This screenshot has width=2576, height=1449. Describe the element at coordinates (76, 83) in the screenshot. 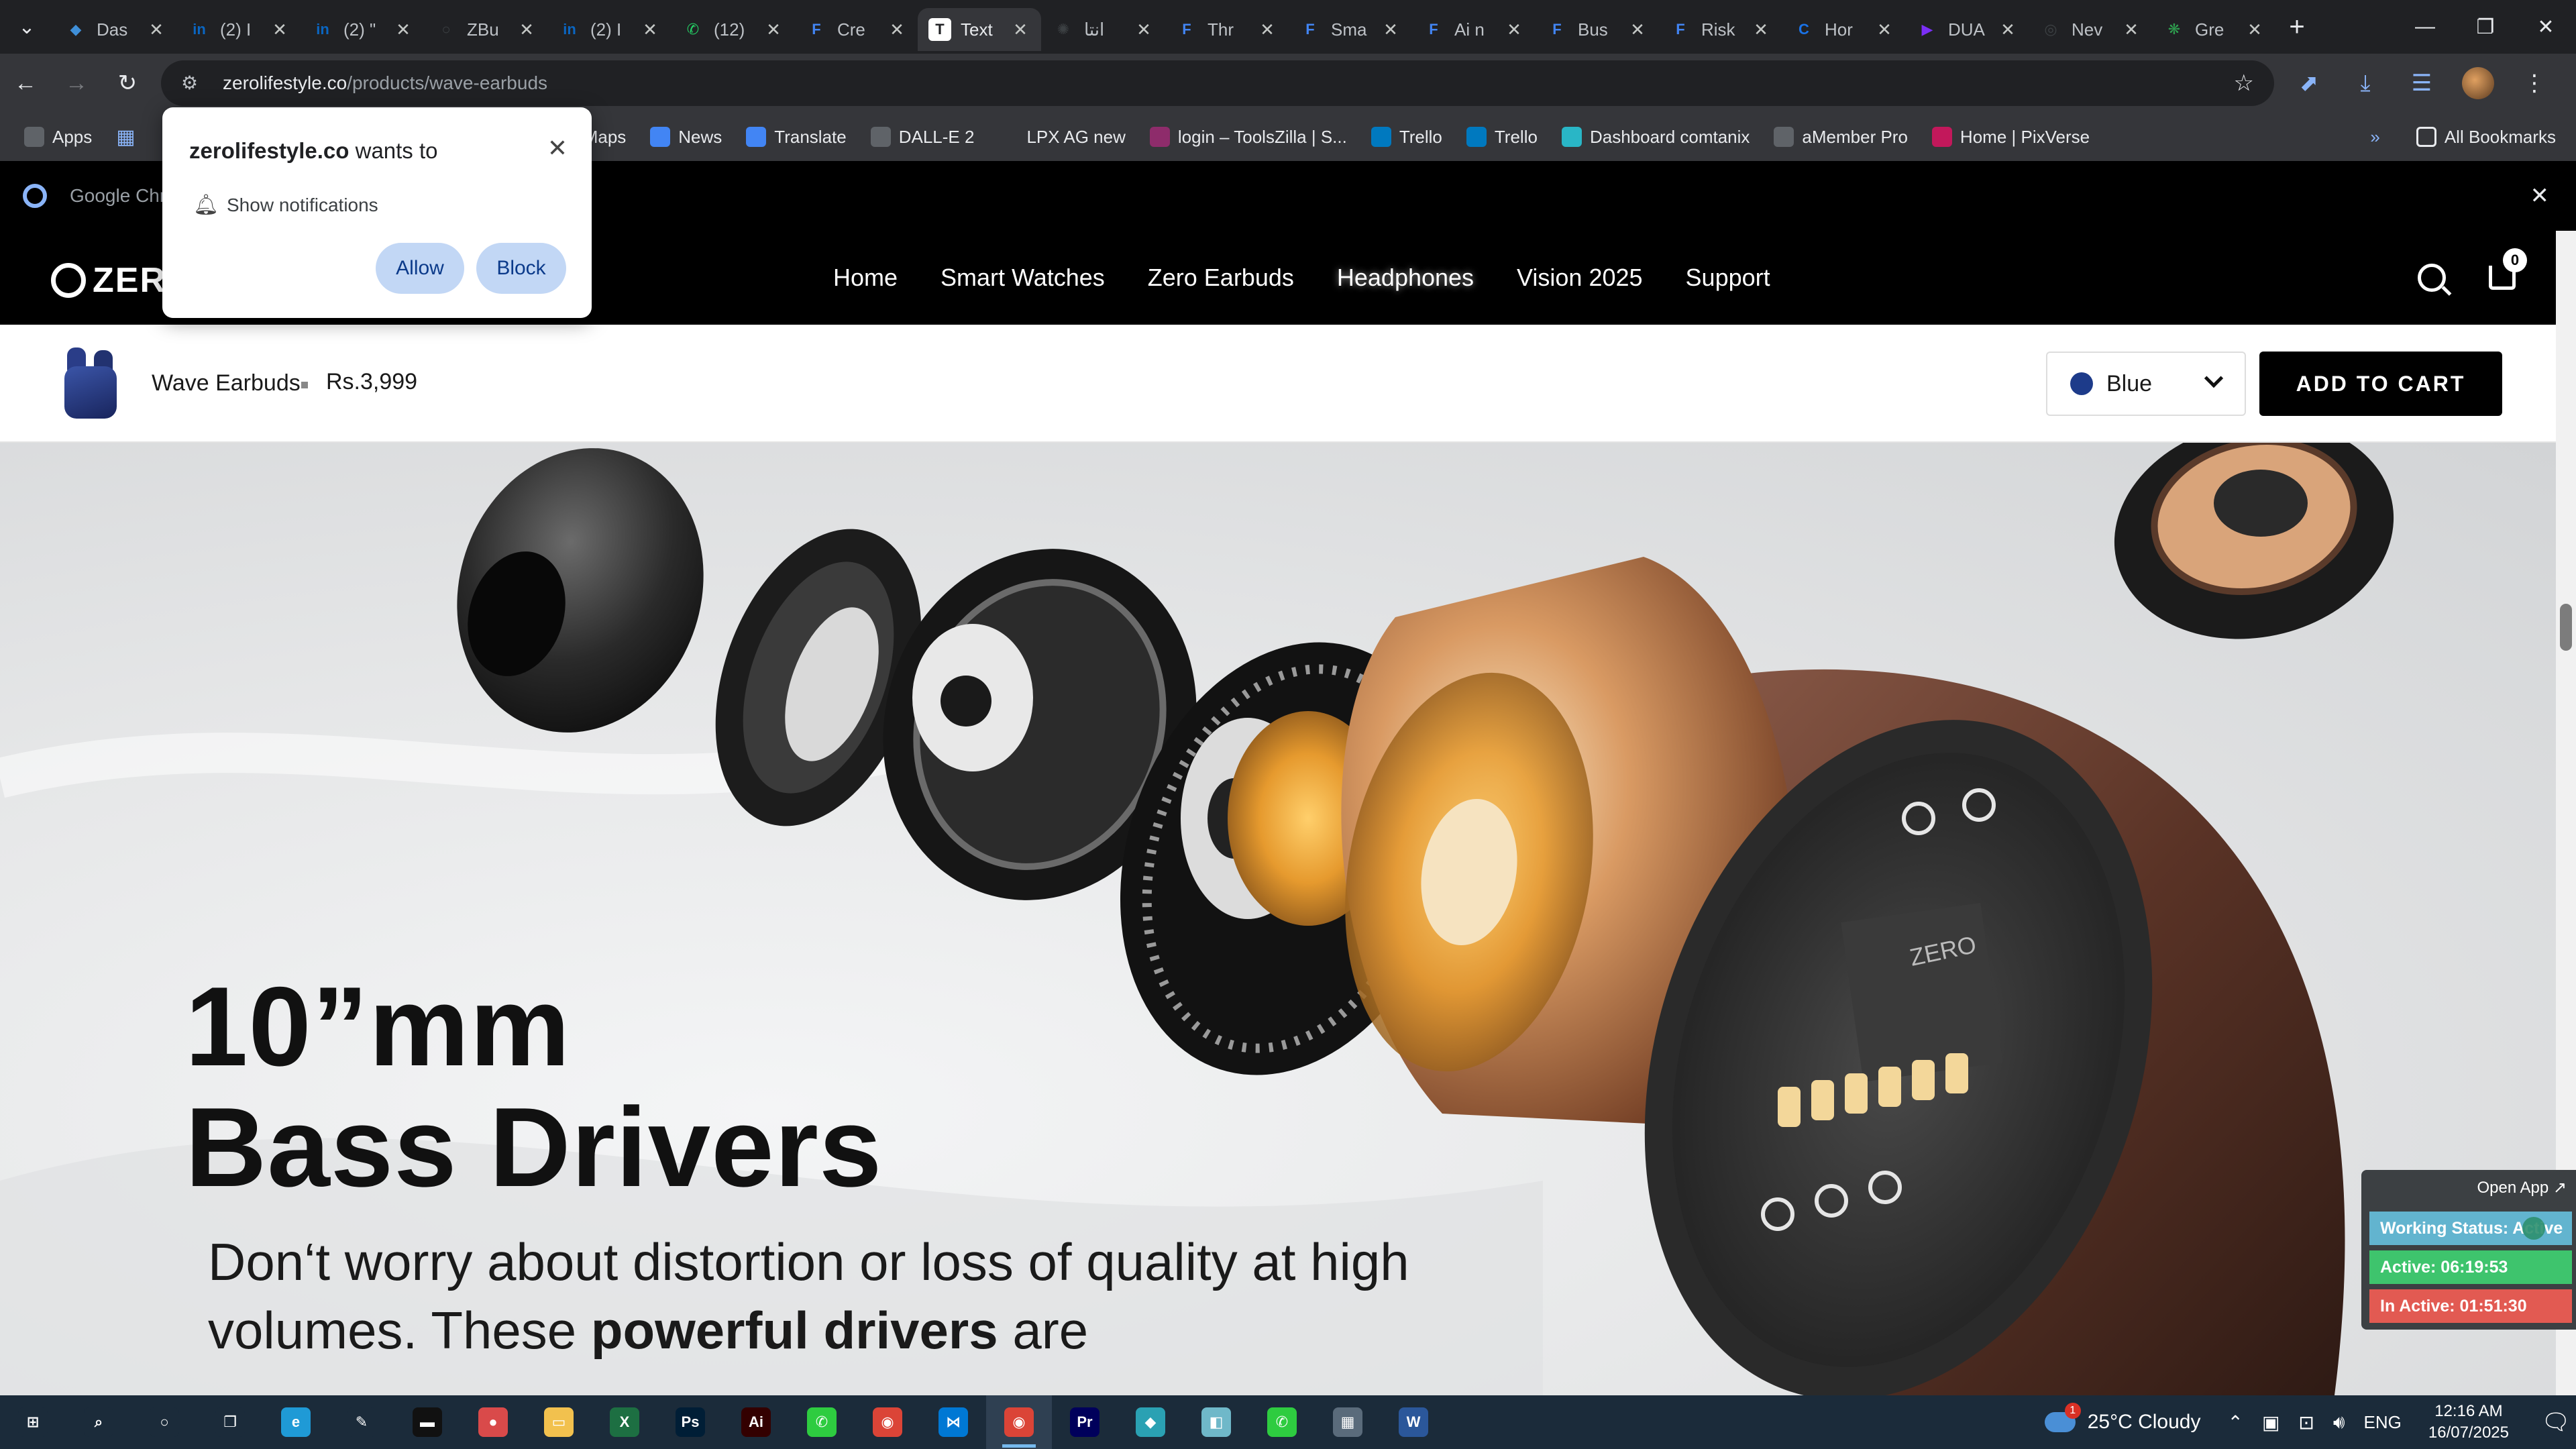

I see `forward-arrow-icon: →` at that location.